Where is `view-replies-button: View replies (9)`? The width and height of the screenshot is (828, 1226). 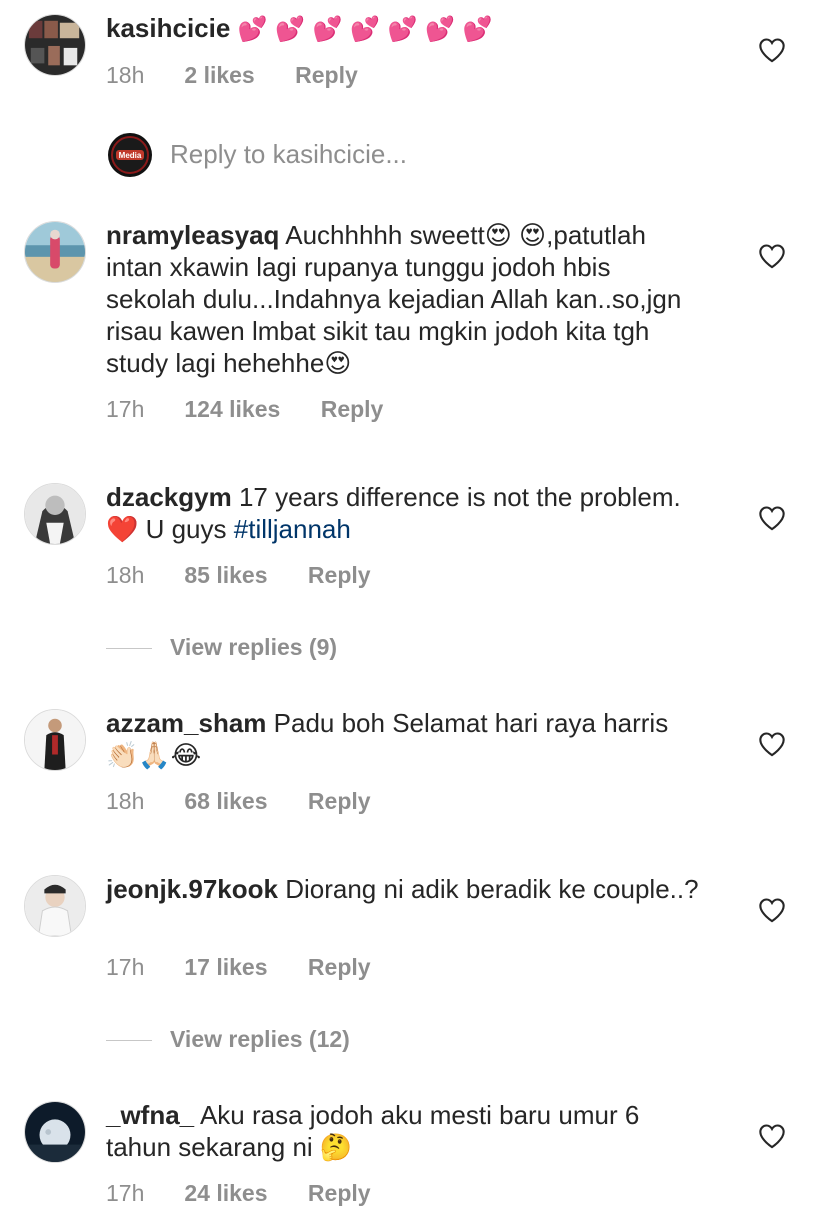 view-replies-button: View replies (9) is located at coordinates (221, 647).